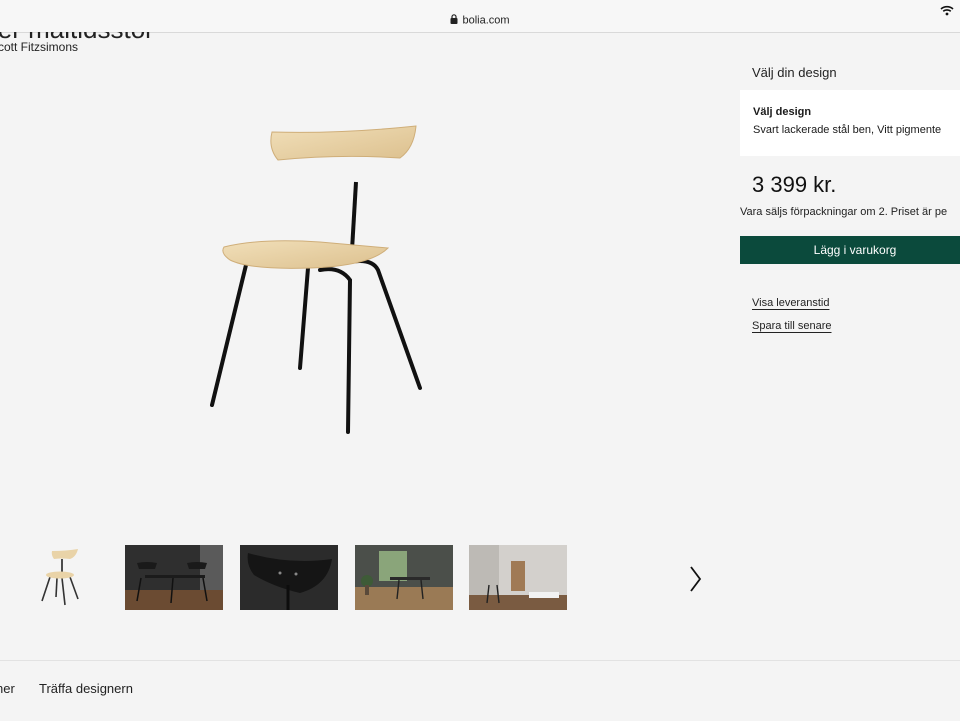  I want to click on design-label: Välj design, so click(782, 112).